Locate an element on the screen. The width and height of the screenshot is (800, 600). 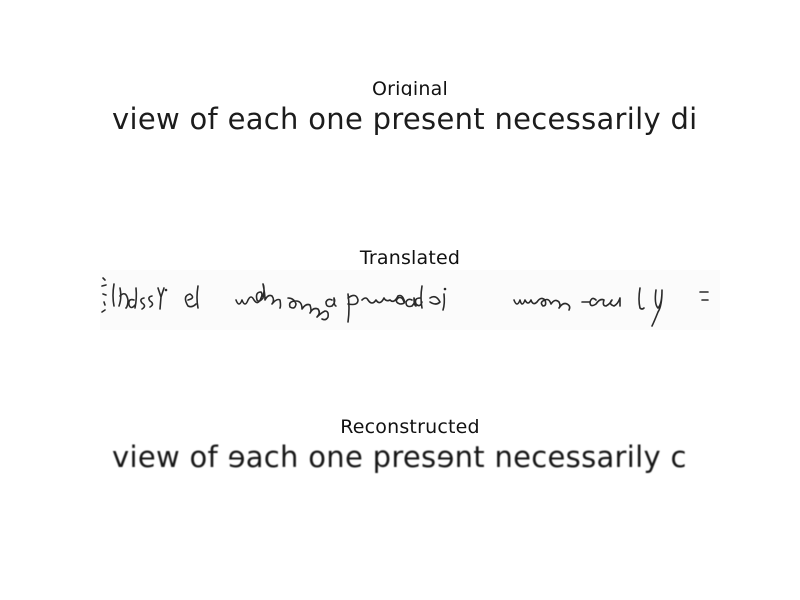
handwritten-text-image is located at coordinates (405, 302).